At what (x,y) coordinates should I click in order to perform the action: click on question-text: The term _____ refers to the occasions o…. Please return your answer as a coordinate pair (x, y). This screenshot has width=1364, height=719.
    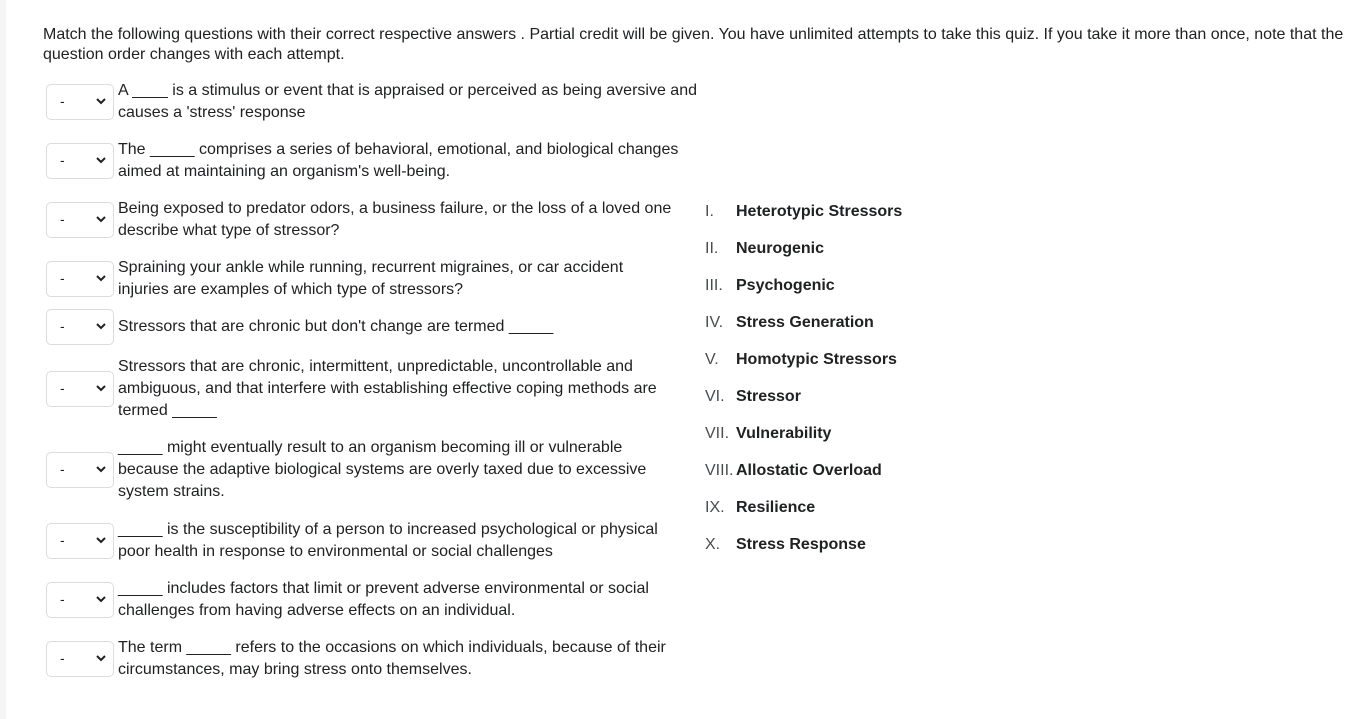
    Looking at the image, I should click on (392, 658).